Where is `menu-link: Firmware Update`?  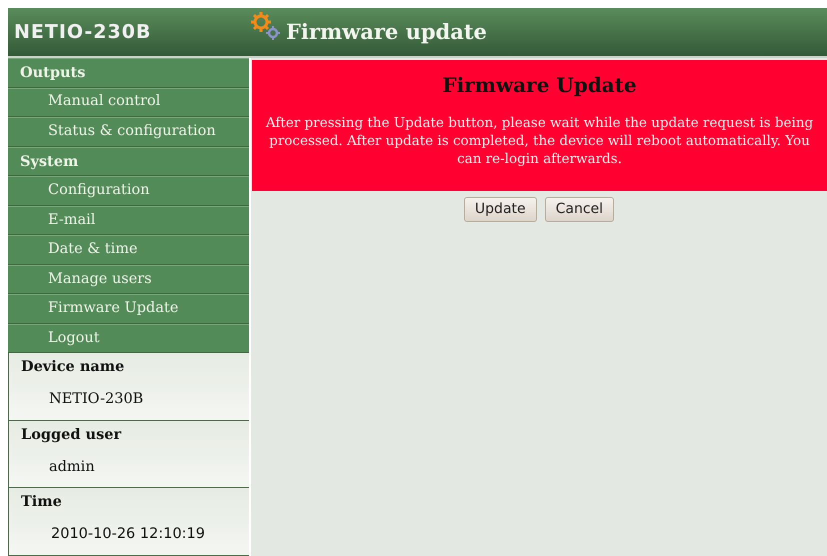 menu-link: Firmware Update is located at coordinates (128, 309).